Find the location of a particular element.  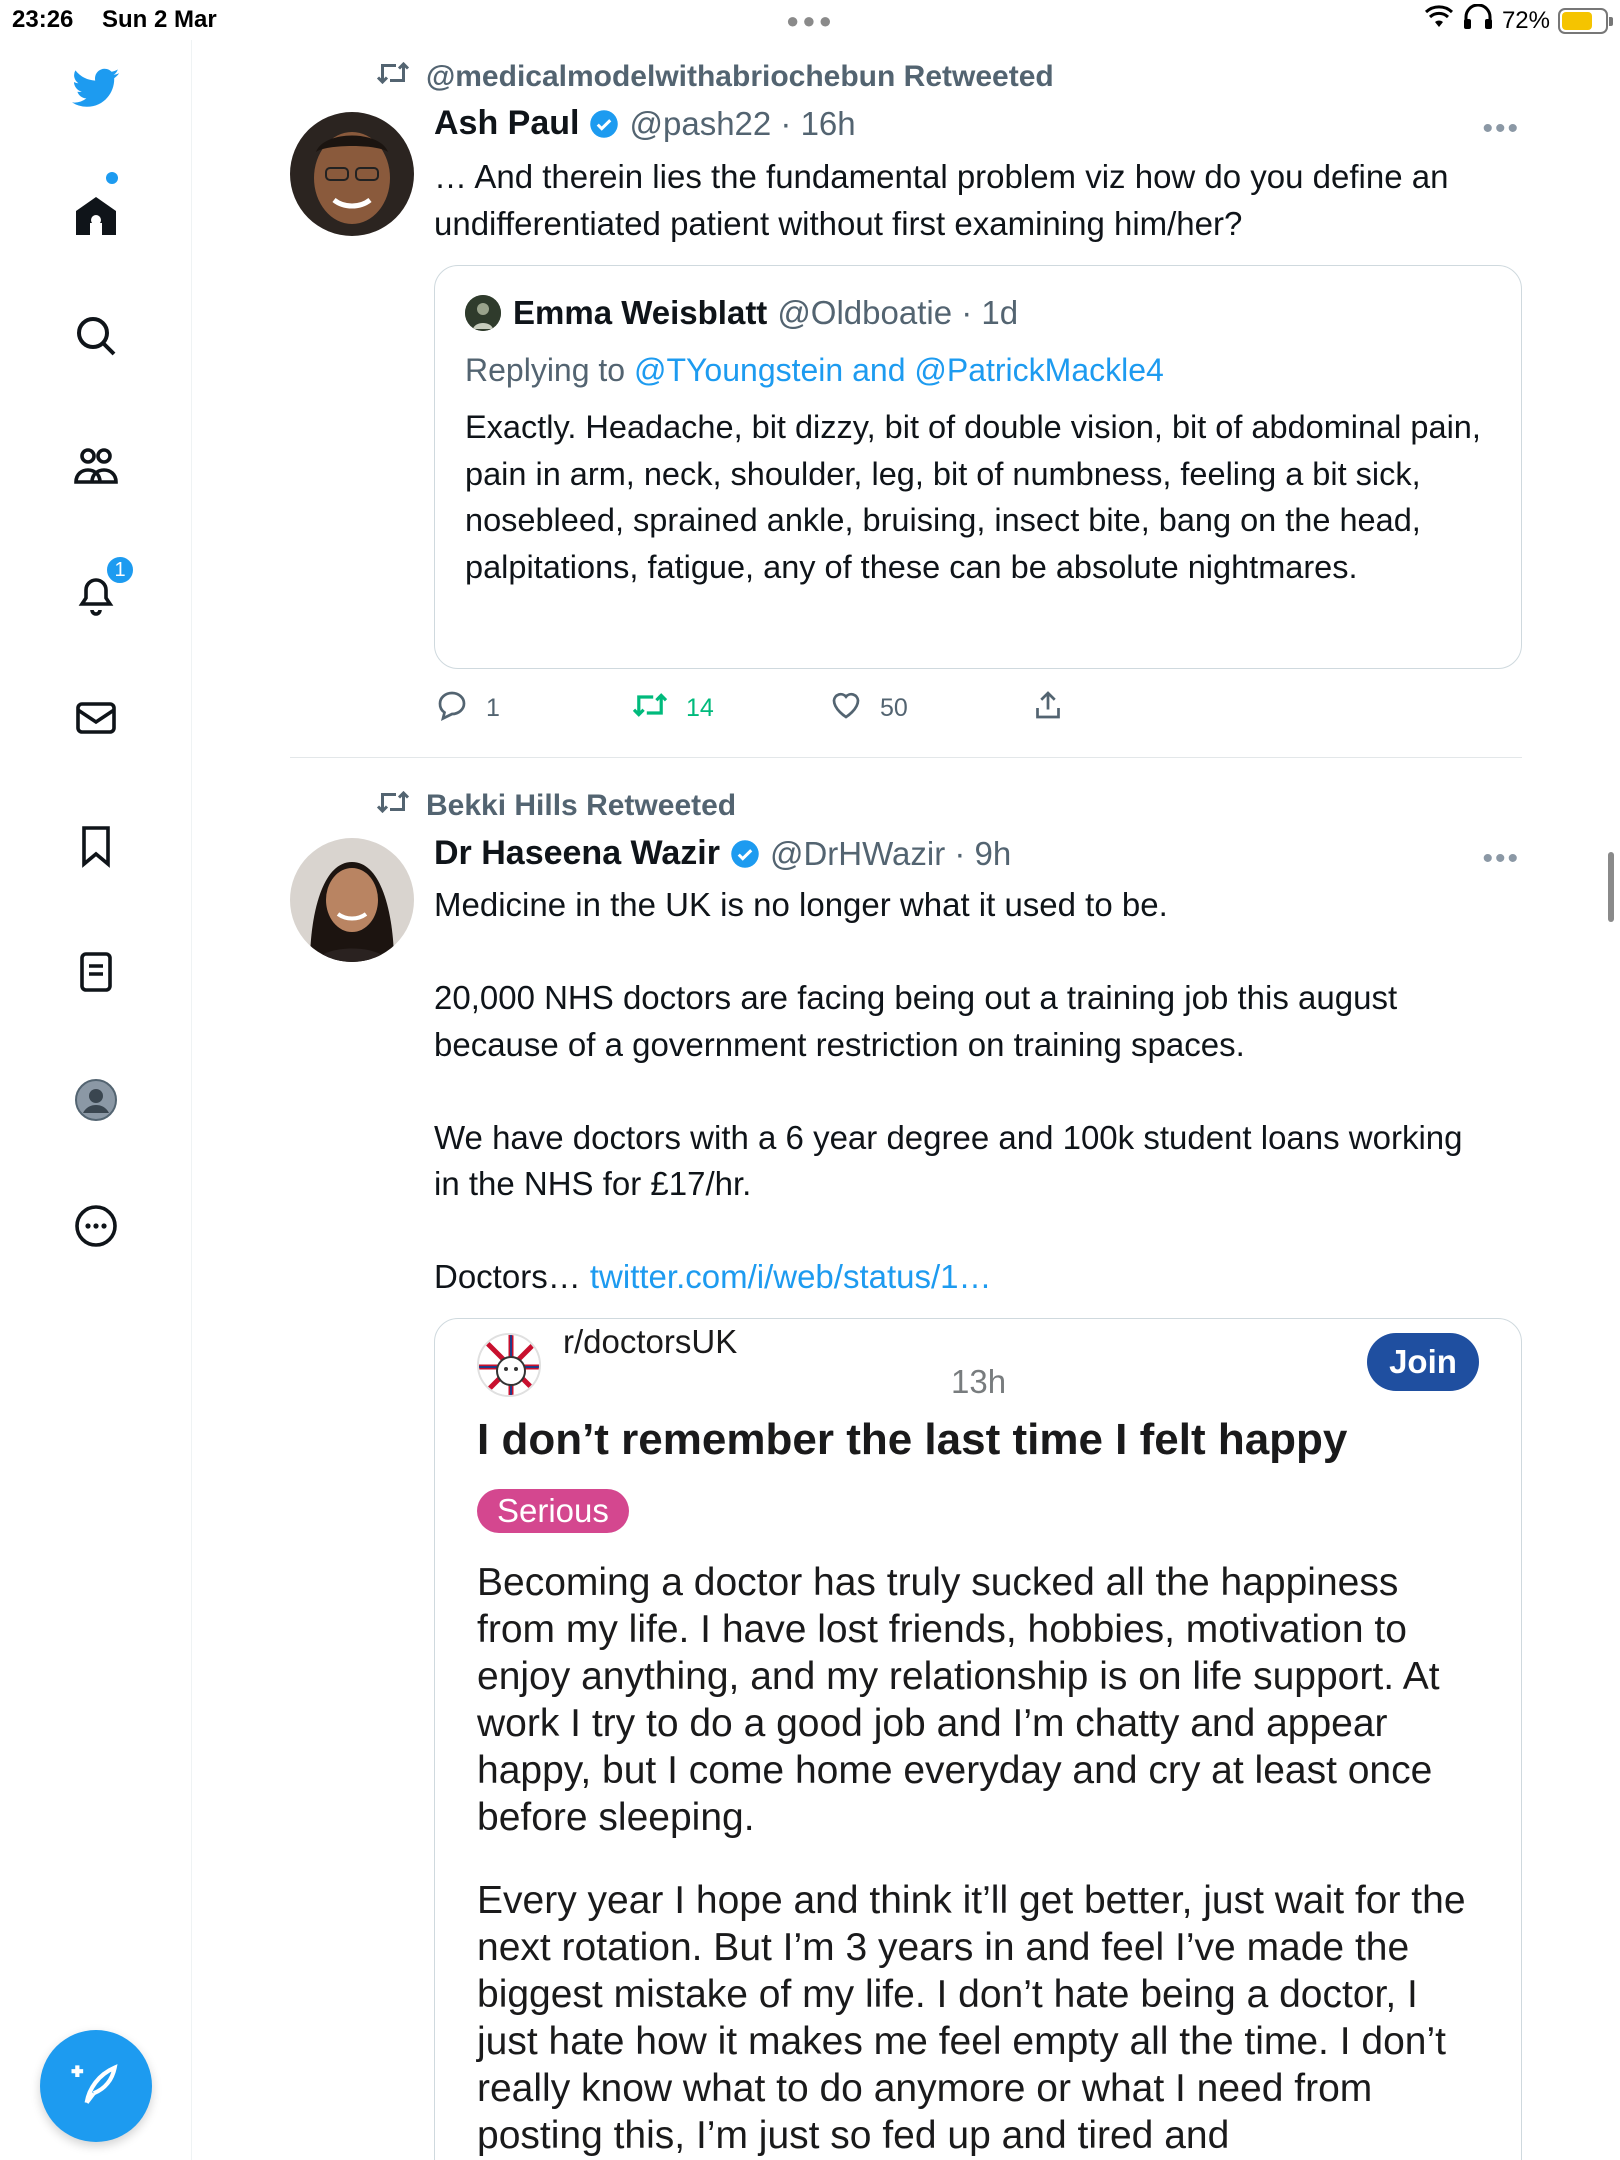

multitasking-dots-icon: ●●● is located at coordinates (810, 21).